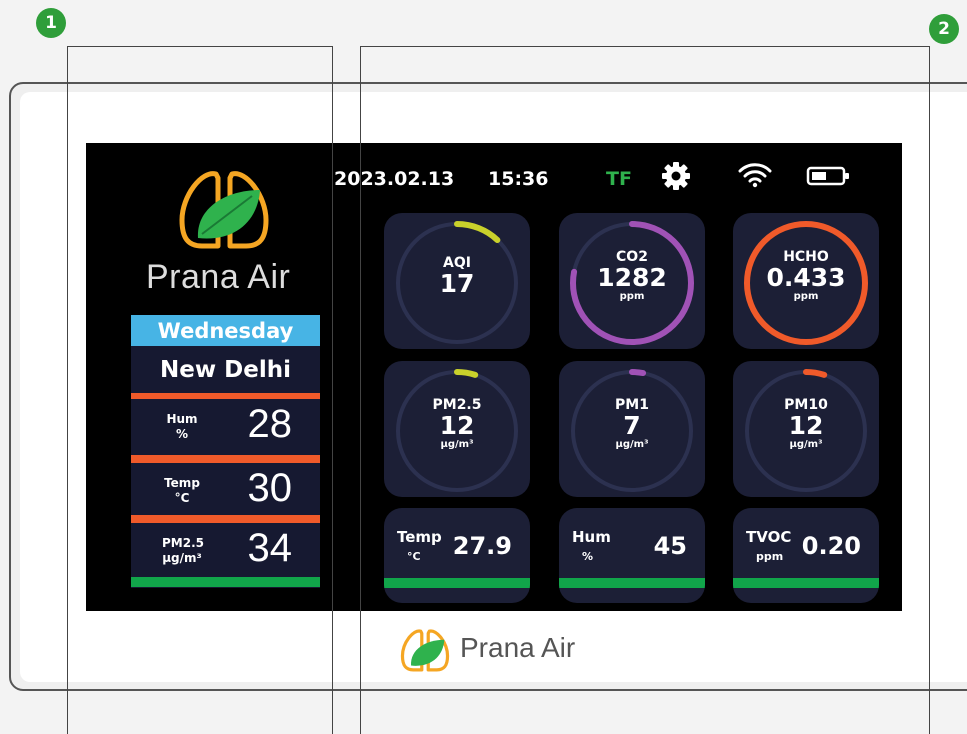  What do you see at coordinates (51, 23) in the screenshot?
I see `callout-badge-1: 1` at bounding box center [51, 23].